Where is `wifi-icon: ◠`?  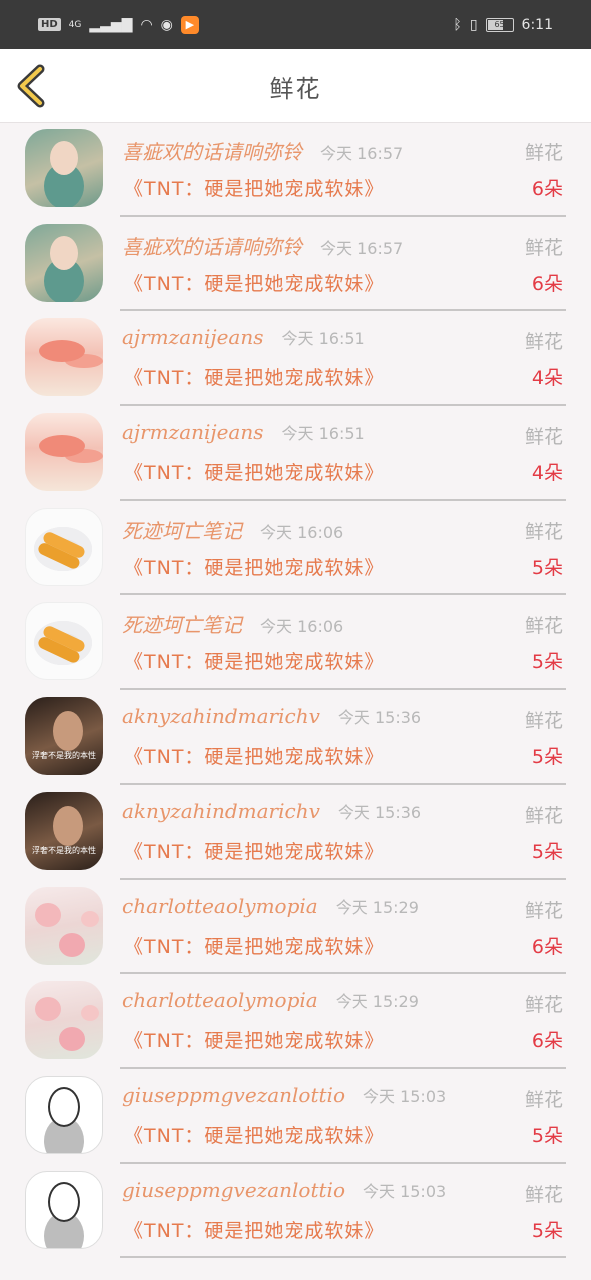 wifi-icon: ◠ is located at coordinates (146, 24).